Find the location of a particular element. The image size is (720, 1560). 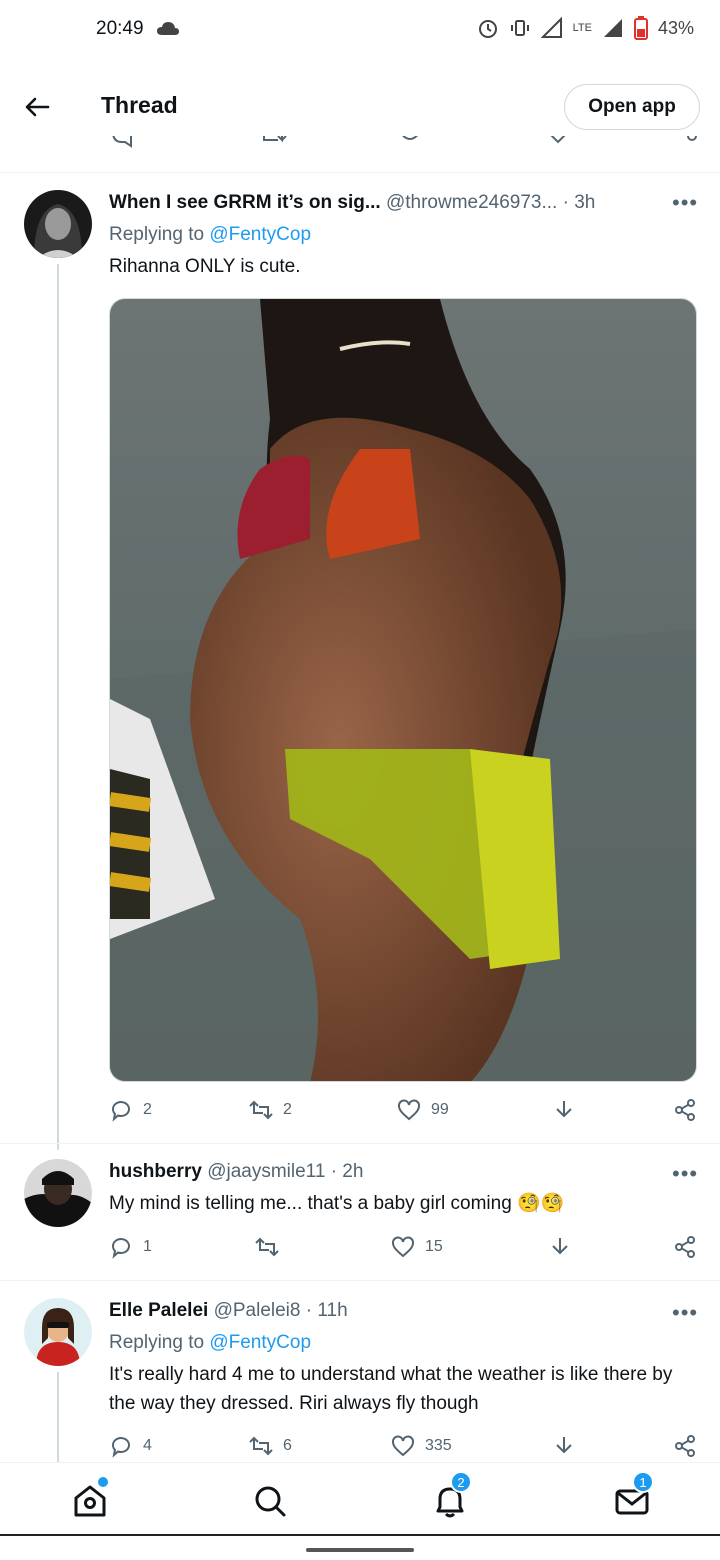

status-time: 20:49 is located at coordinates (120, 28).